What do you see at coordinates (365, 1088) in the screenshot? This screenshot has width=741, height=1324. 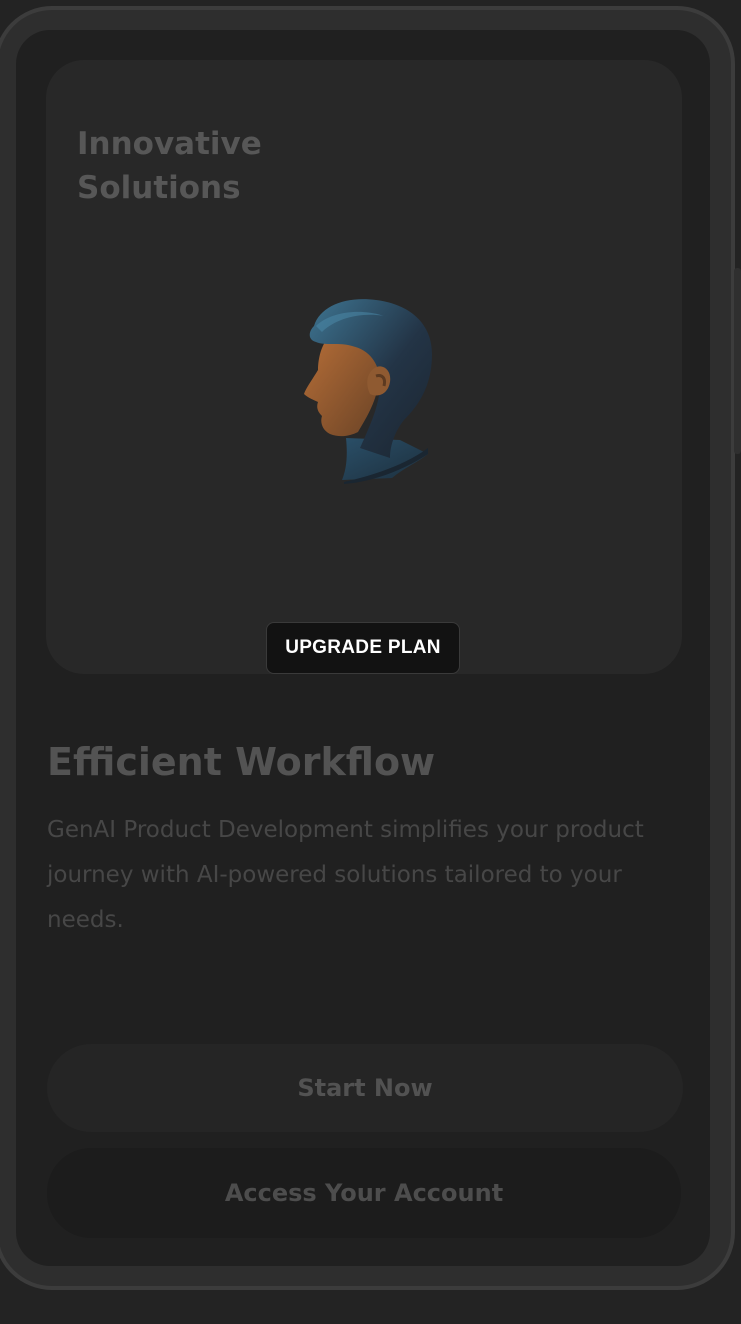 I see `start-now-button: Start Now` at bounding box center [365, 1088].